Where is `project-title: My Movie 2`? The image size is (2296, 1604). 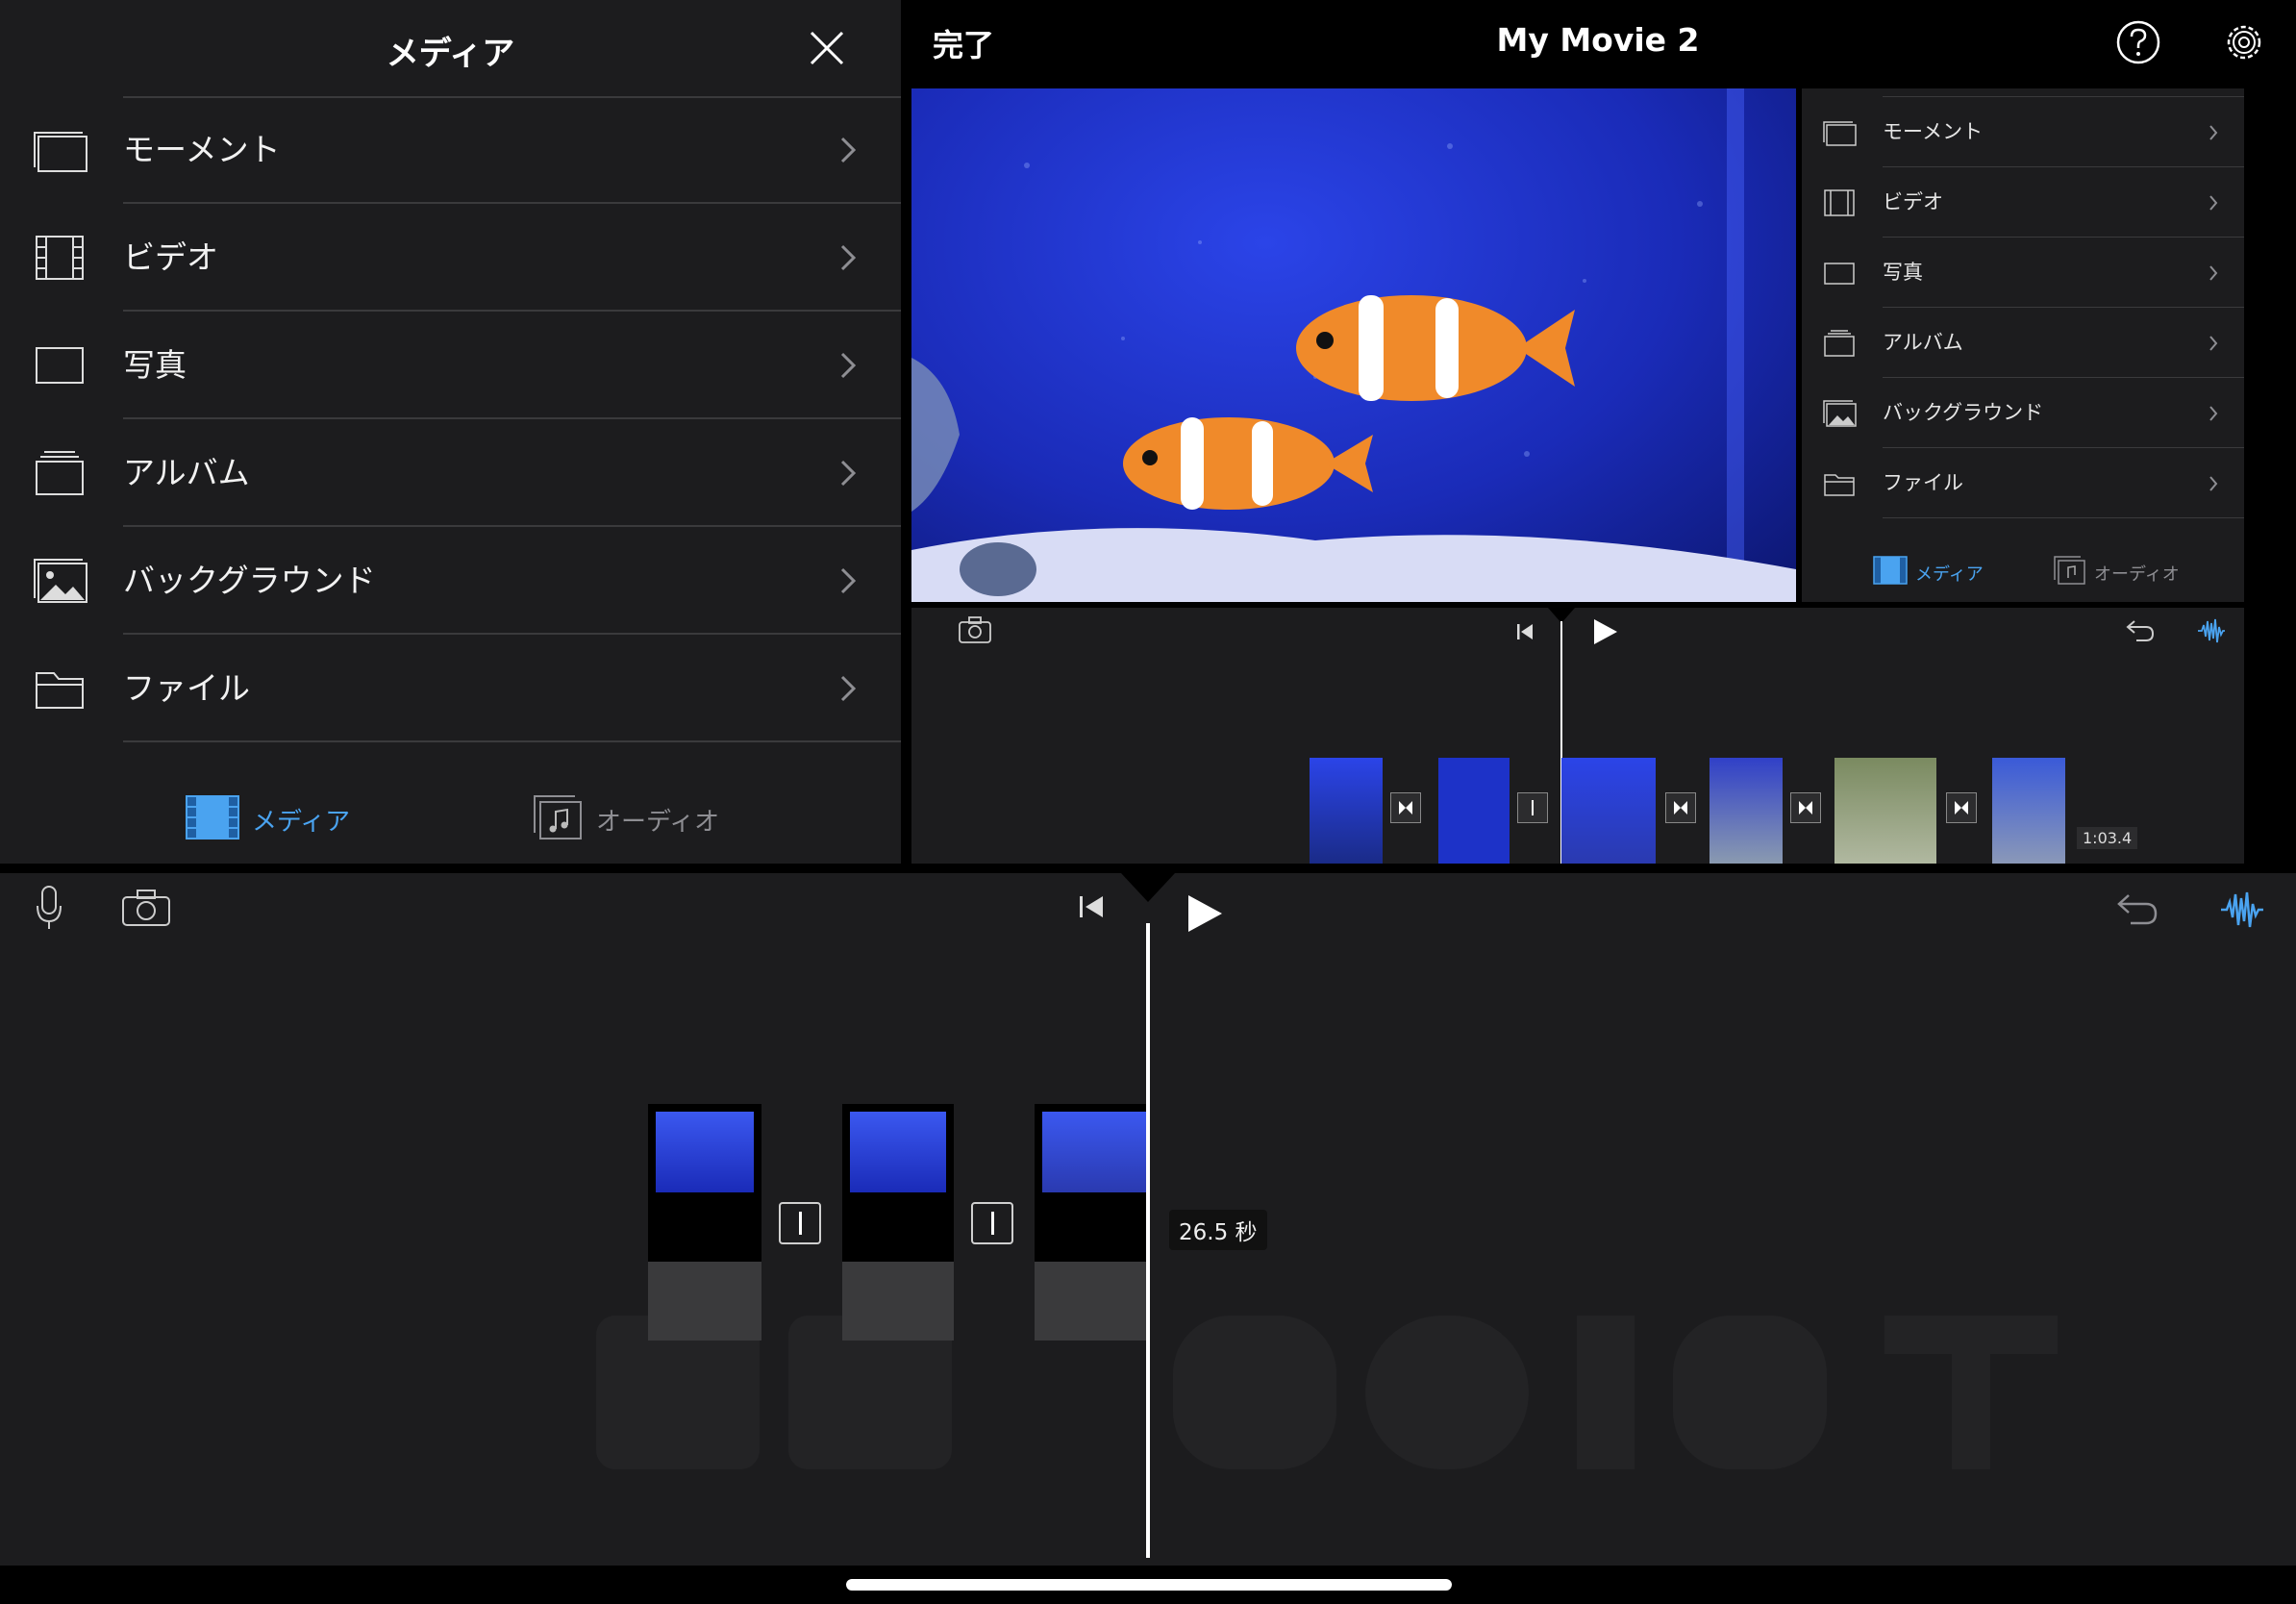
project-title: My Movie 2 is located at coordinates (1598, 40).